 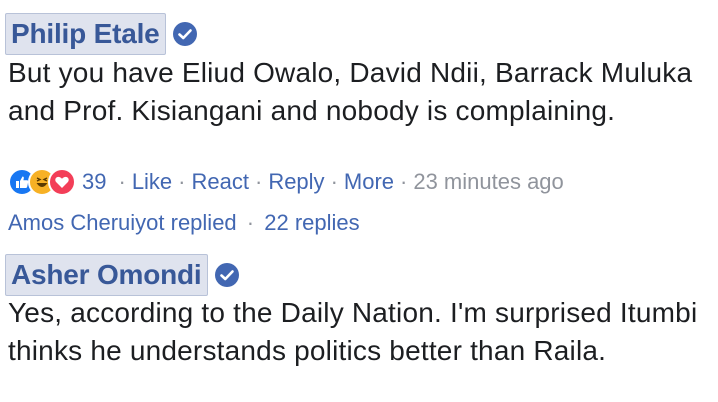 What do you see at coordinates (488, 182) in the screenshot?
I see `comment-timestamp: 23 minutes ago` at bounding box center [488, 182].